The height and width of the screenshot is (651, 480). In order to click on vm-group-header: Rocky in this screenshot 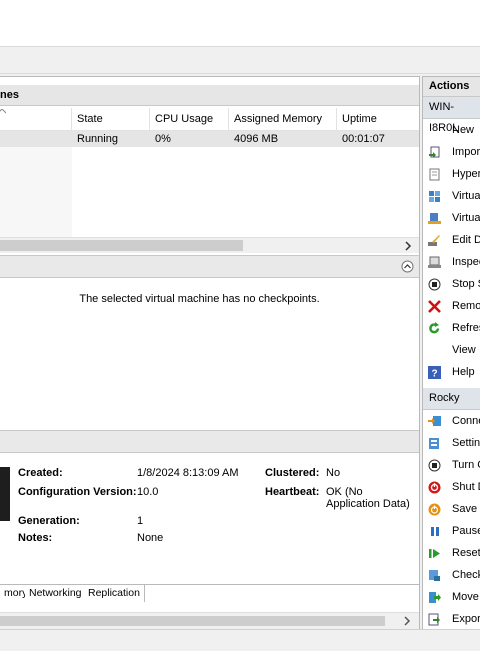, I will do `click(451, 399)`.